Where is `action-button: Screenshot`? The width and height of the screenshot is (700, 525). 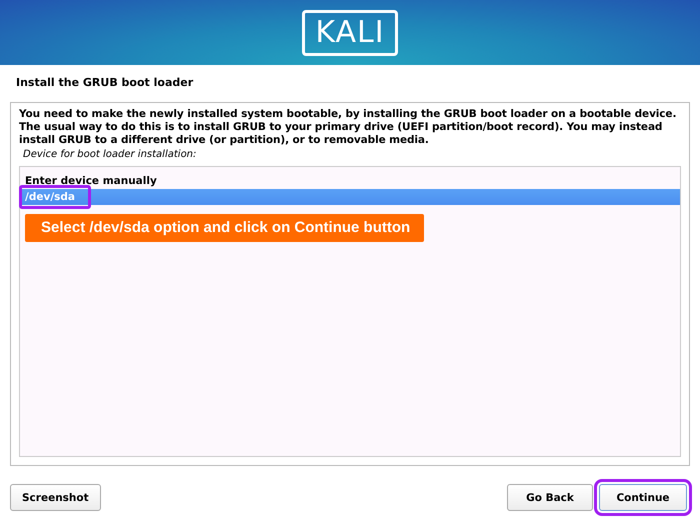
action-button: Screenshot is located at coordinates (55, 497).